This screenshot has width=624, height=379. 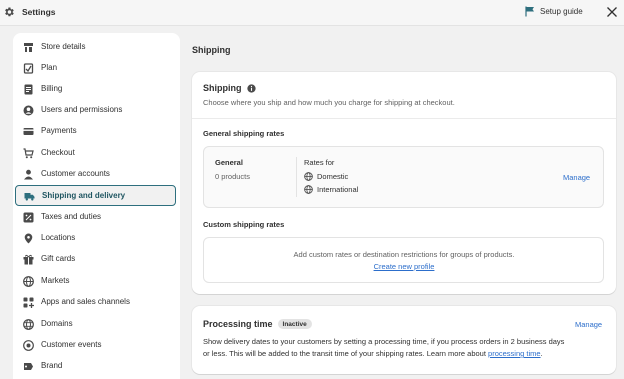 I want to click on status-badge: Inactive, so click(x=294, y=324).